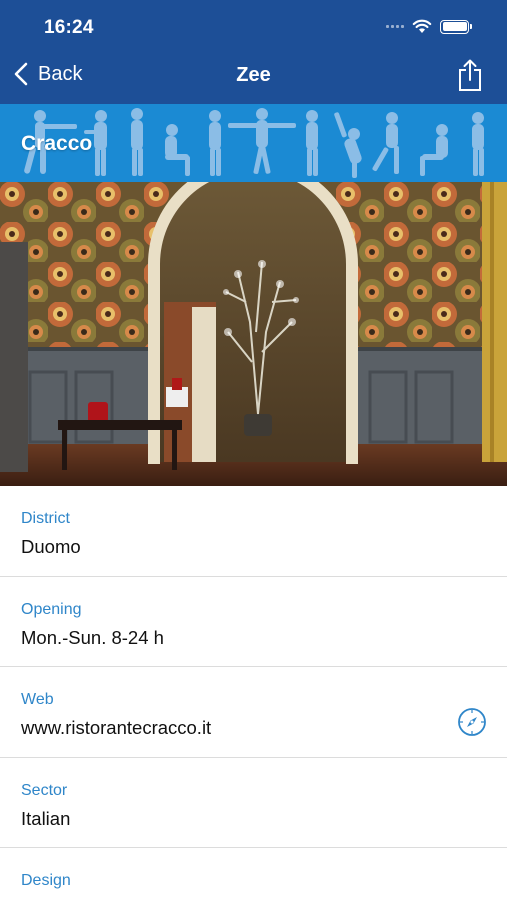 The image size is (507, 900). Describe the element at coordinates (37, 699) in the screenshot. I see `web-label: Web` at that location.